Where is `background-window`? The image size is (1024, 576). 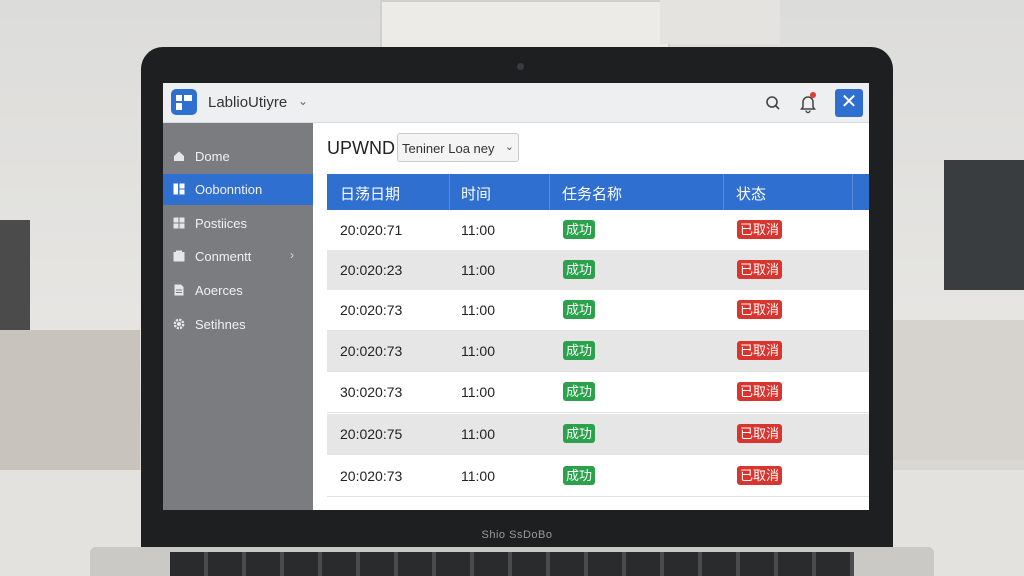
background-window is located at coordinates (525, 25).